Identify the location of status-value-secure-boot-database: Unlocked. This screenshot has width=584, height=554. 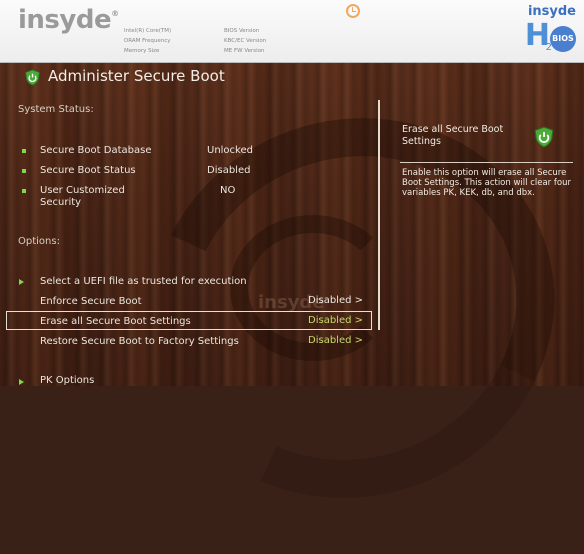
(230, 150).